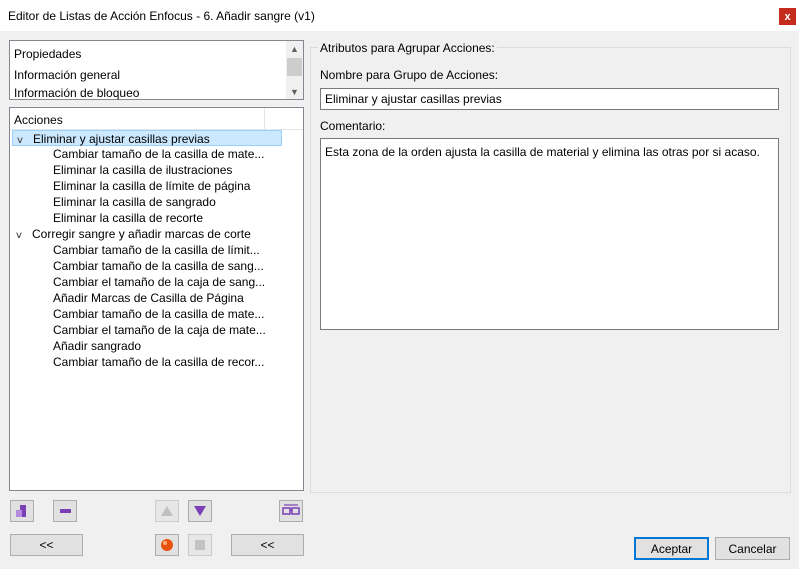 This screenshot has width=799, height=569. What do you see at coordinates (407, 48) in the screenshot?
I see `attributes-title: Atributos para Agrupar Acciones:` at bounding box center [407, 48].